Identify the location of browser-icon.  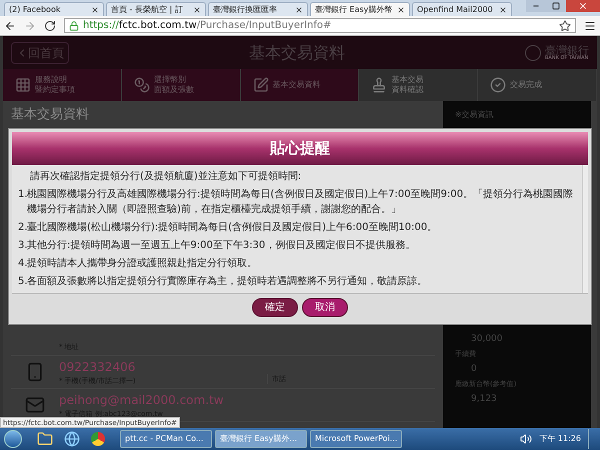
(72, 439).